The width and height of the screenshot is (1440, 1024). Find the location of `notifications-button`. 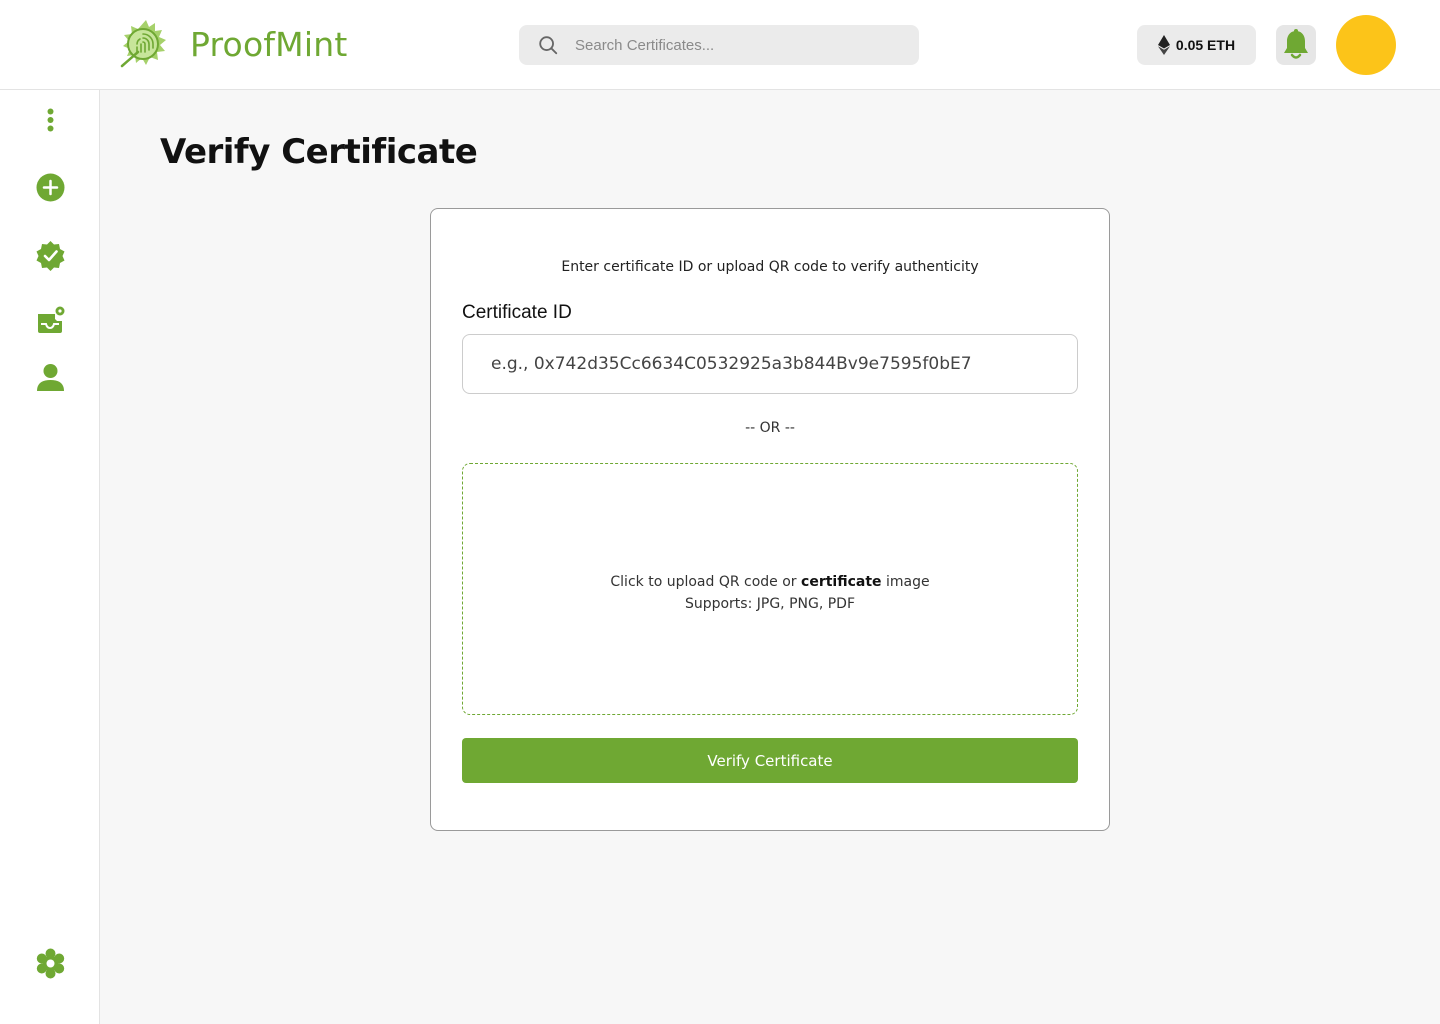

notifications-button is located at coordinates (1296, 45).